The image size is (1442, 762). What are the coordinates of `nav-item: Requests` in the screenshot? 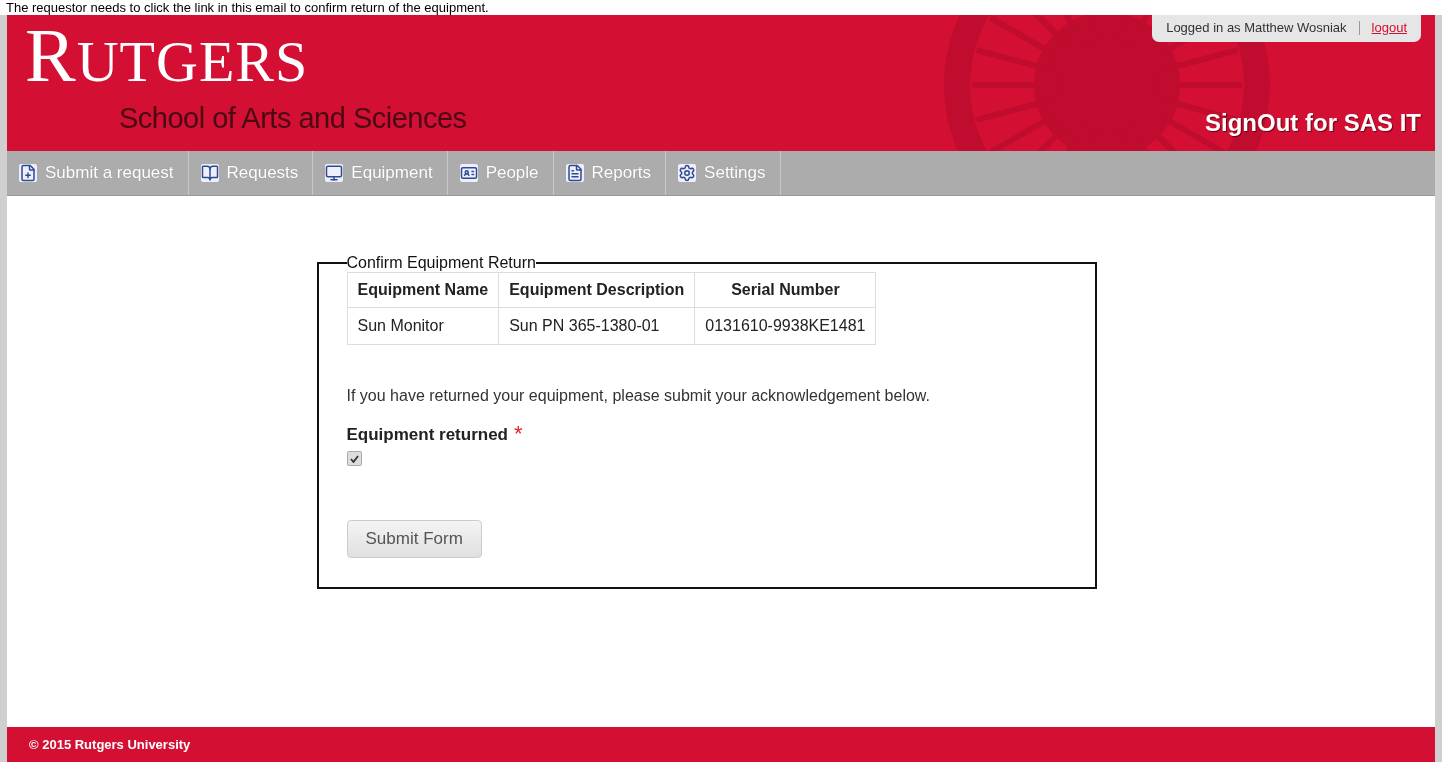 It's located at (251, 173).